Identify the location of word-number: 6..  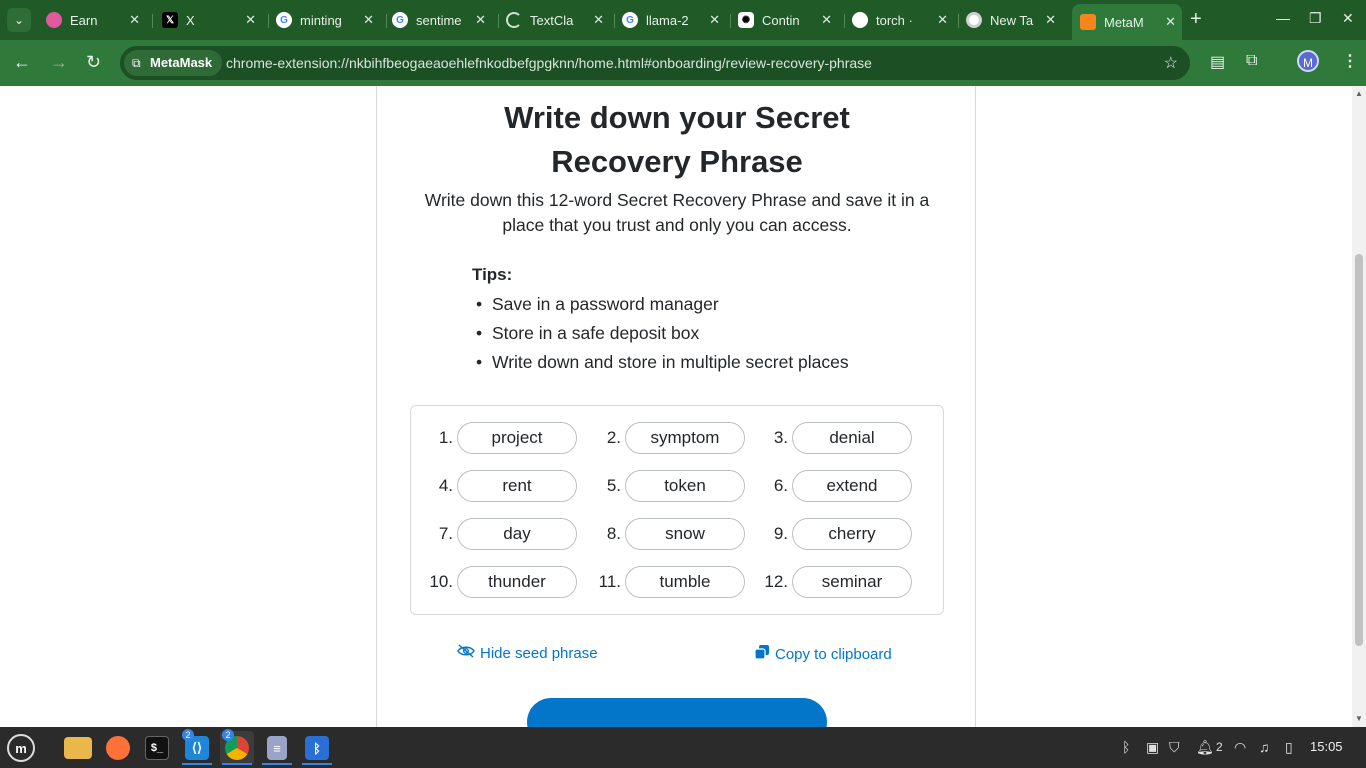
(780, 485).